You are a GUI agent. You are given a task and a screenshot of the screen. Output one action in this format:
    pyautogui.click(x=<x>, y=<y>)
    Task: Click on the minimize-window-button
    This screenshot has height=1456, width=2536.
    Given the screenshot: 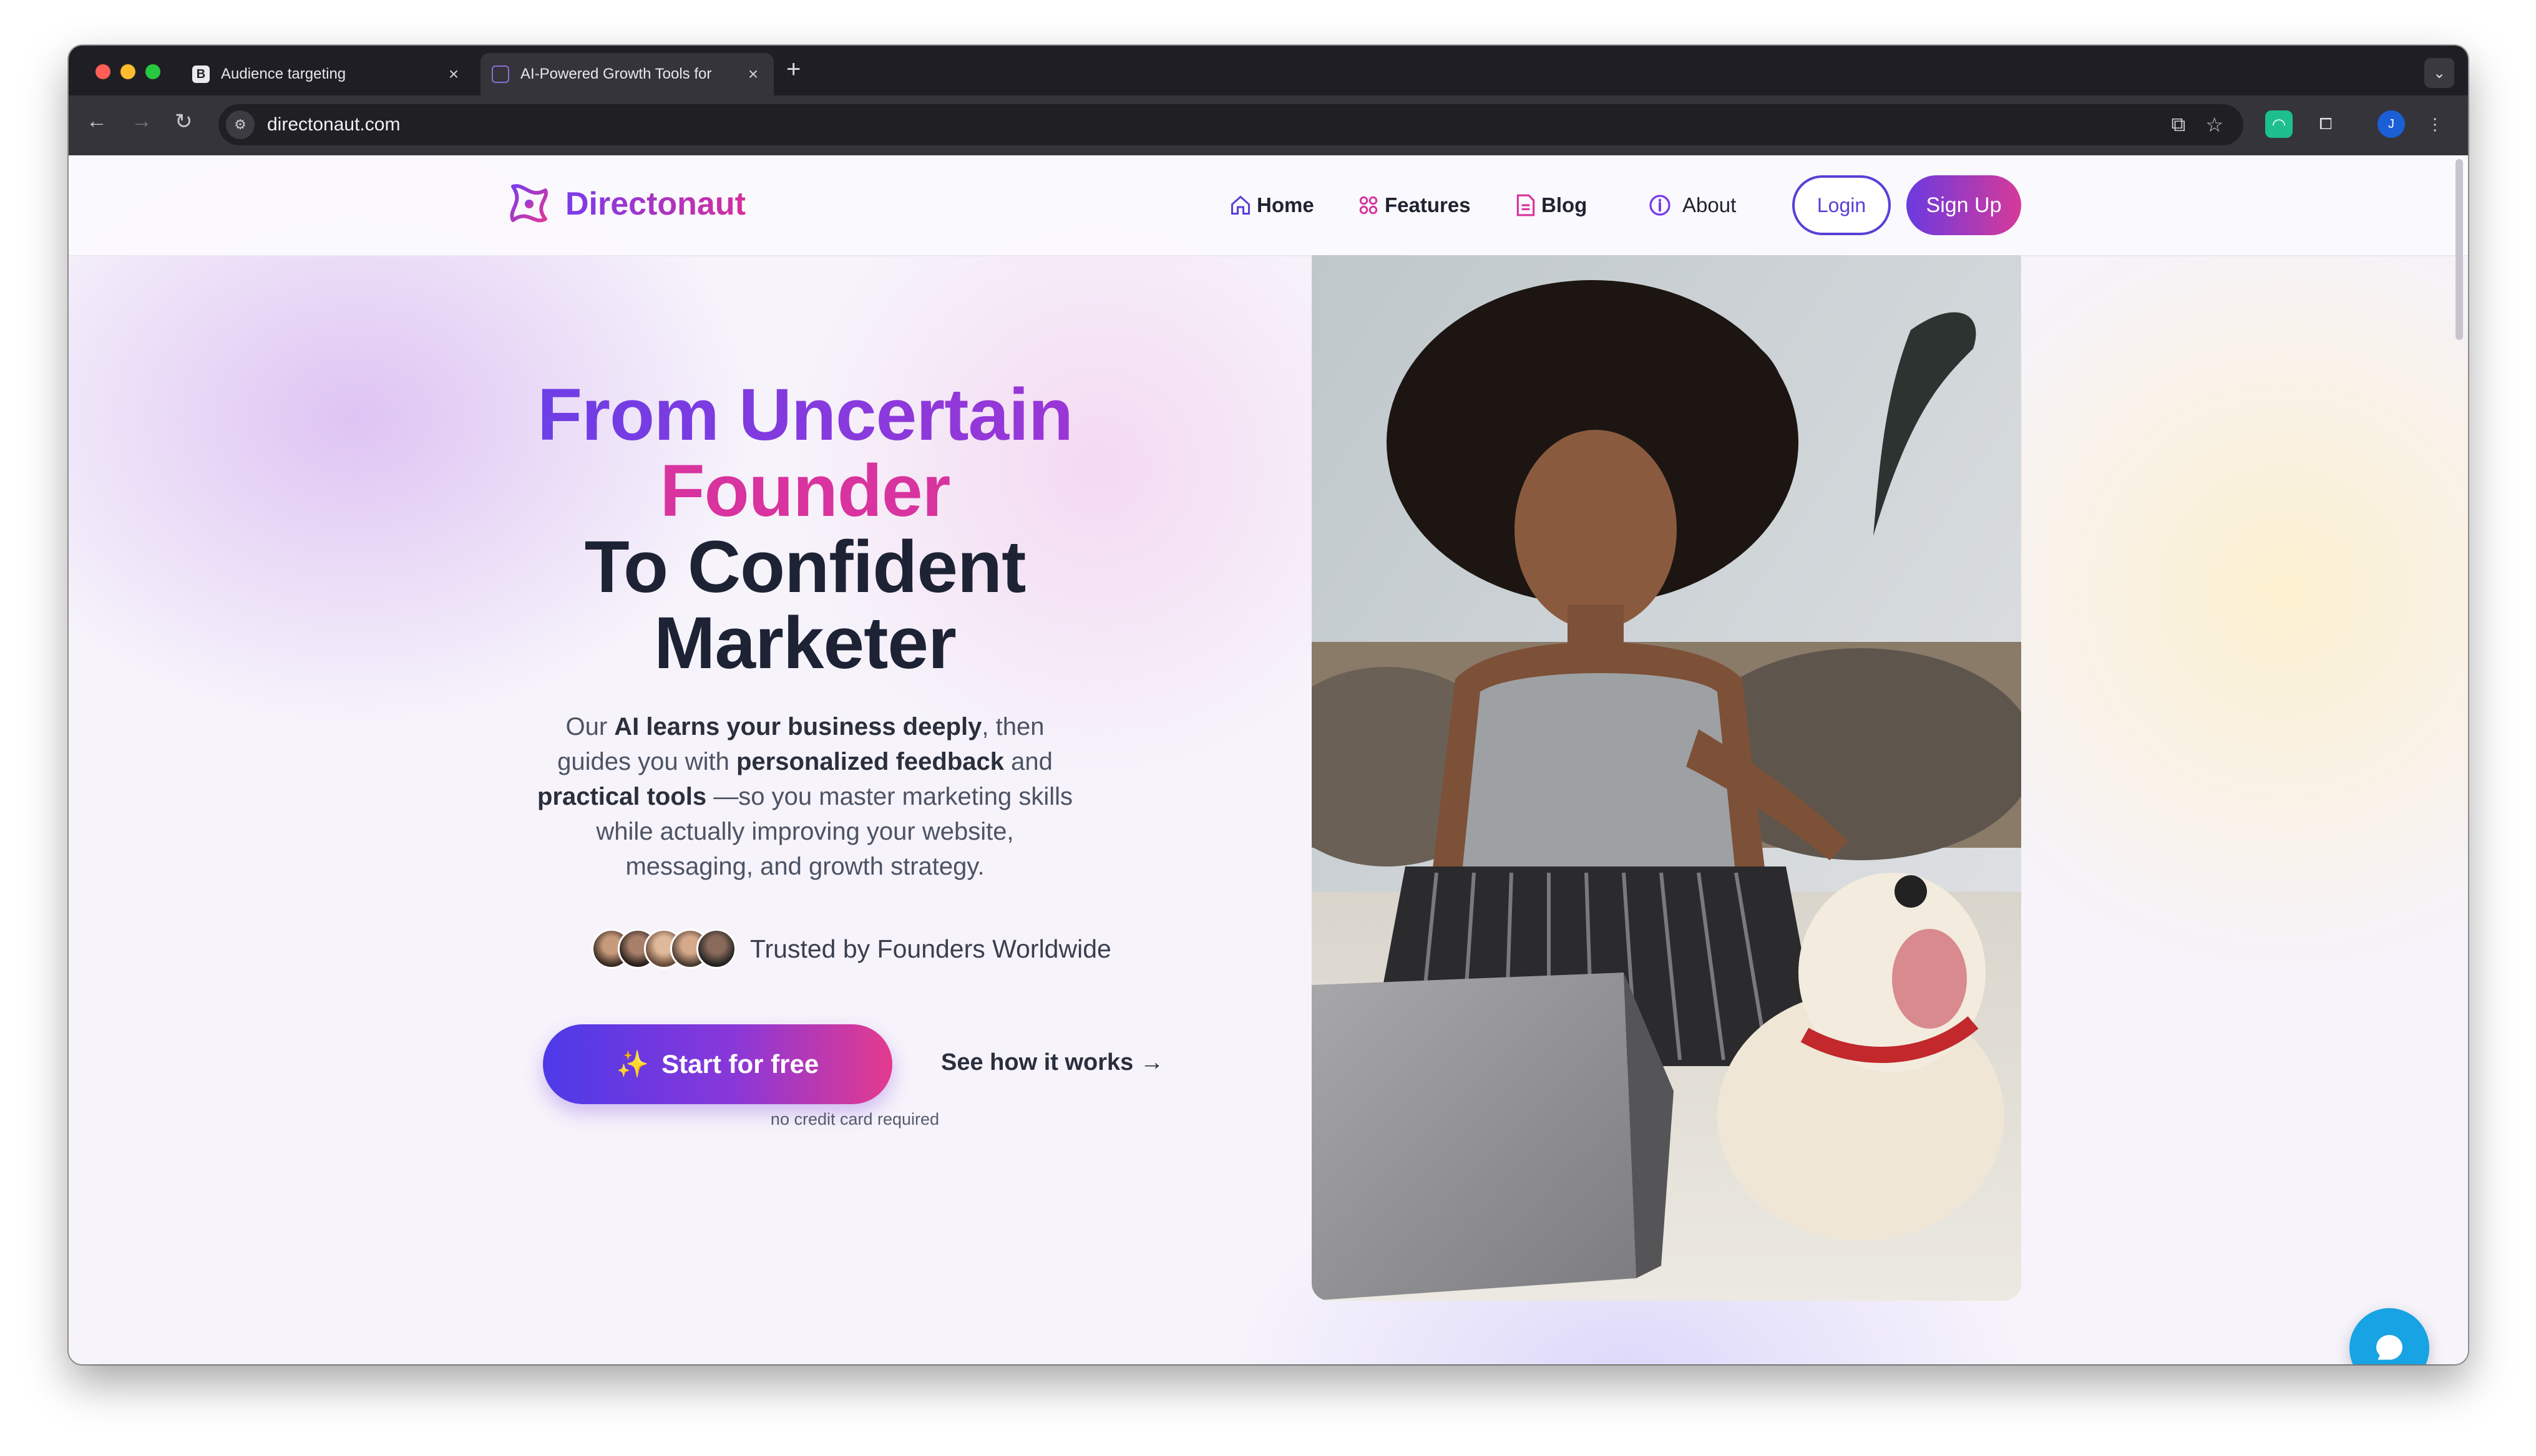 What is the action you would take?
    pyautogui.click(x=128, y=71)
    